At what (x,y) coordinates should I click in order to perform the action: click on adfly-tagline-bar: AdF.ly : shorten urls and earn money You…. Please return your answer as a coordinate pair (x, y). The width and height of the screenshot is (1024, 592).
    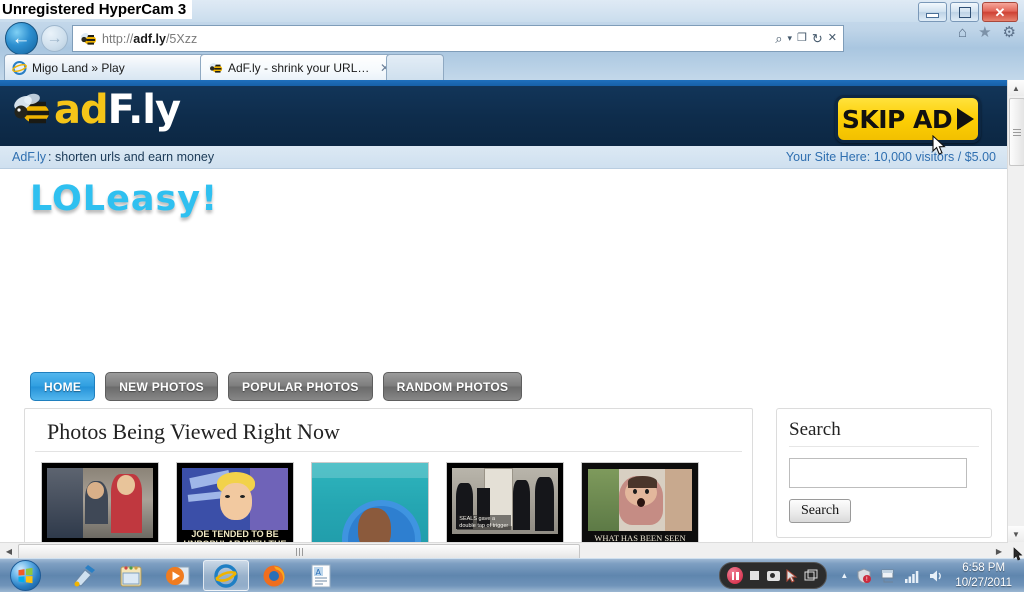
    Looking at the image, I should click on (504, 157).